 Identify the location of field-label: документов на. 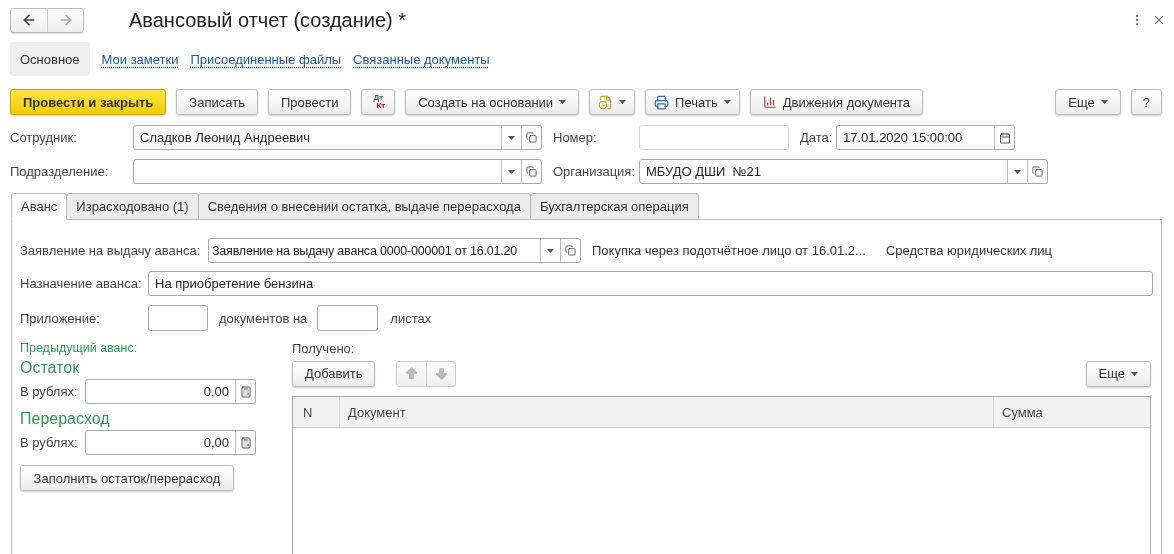
(263, 318).